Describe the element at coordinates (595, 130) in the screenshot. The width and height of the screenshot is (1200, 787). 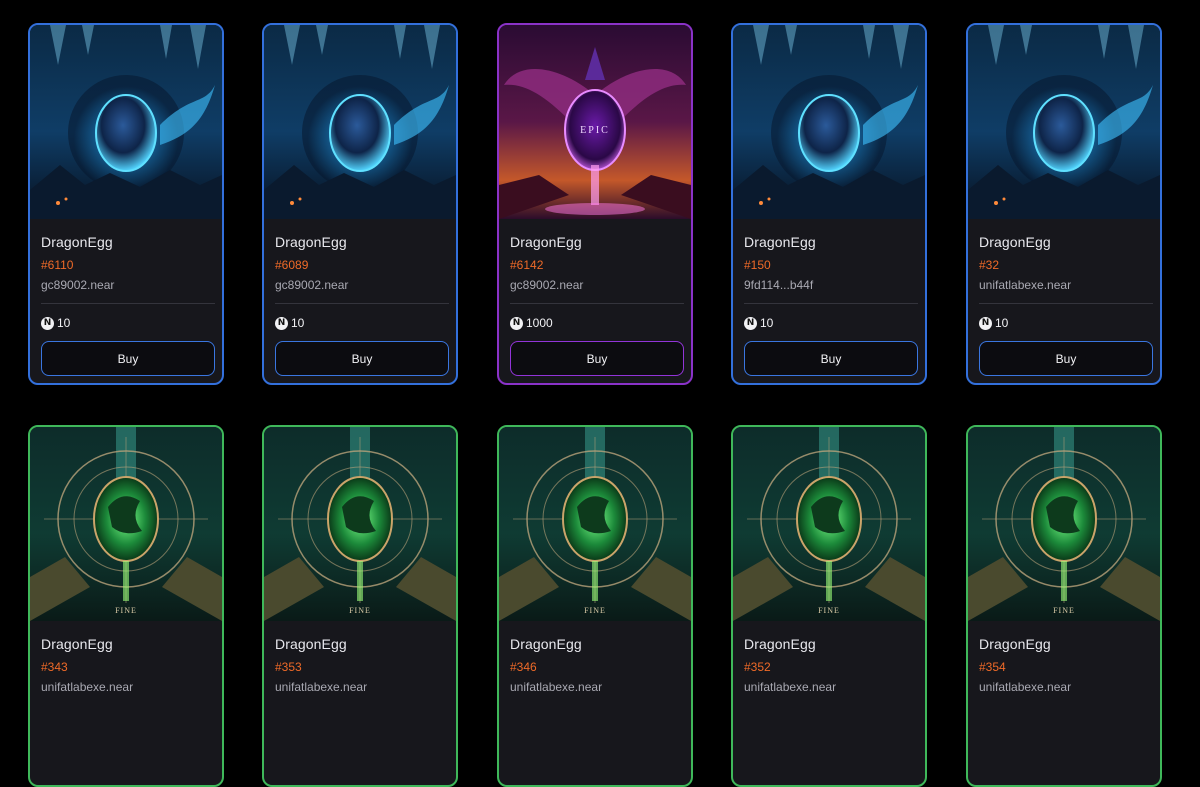
I see `svg-text: EPIC` at that location.